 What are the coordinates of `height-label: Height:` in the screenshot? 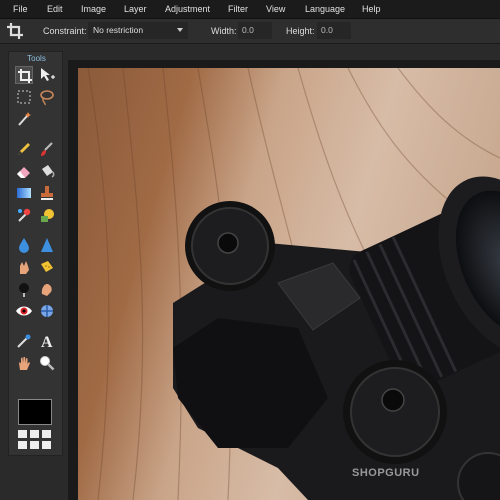 It's located at (300, 31).